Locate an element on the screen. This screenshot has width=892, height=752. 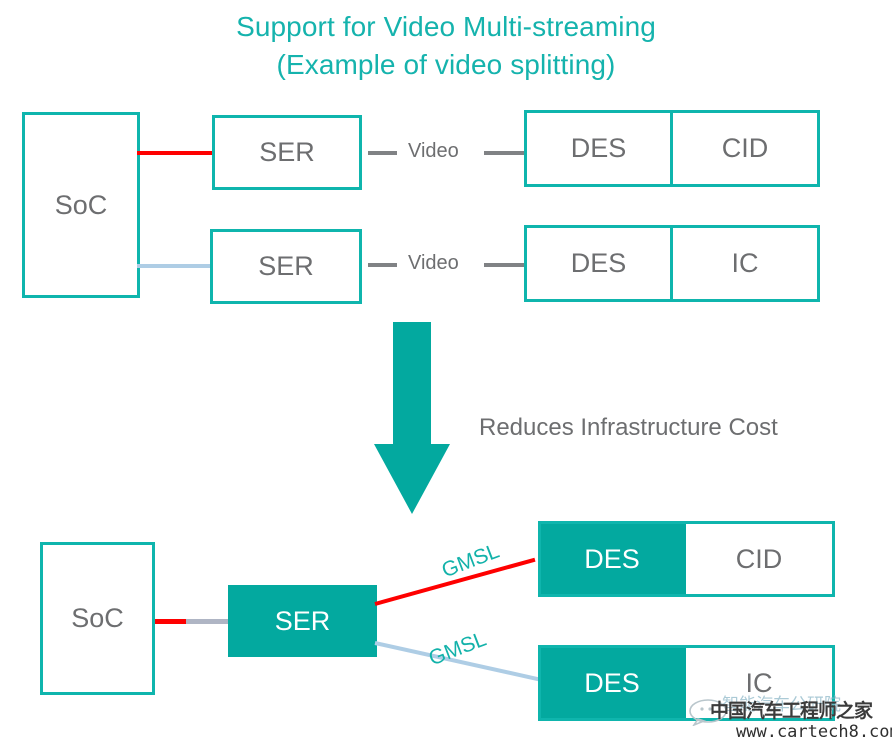
top-ser-label-2: SER is located at coordinates (286, 266).